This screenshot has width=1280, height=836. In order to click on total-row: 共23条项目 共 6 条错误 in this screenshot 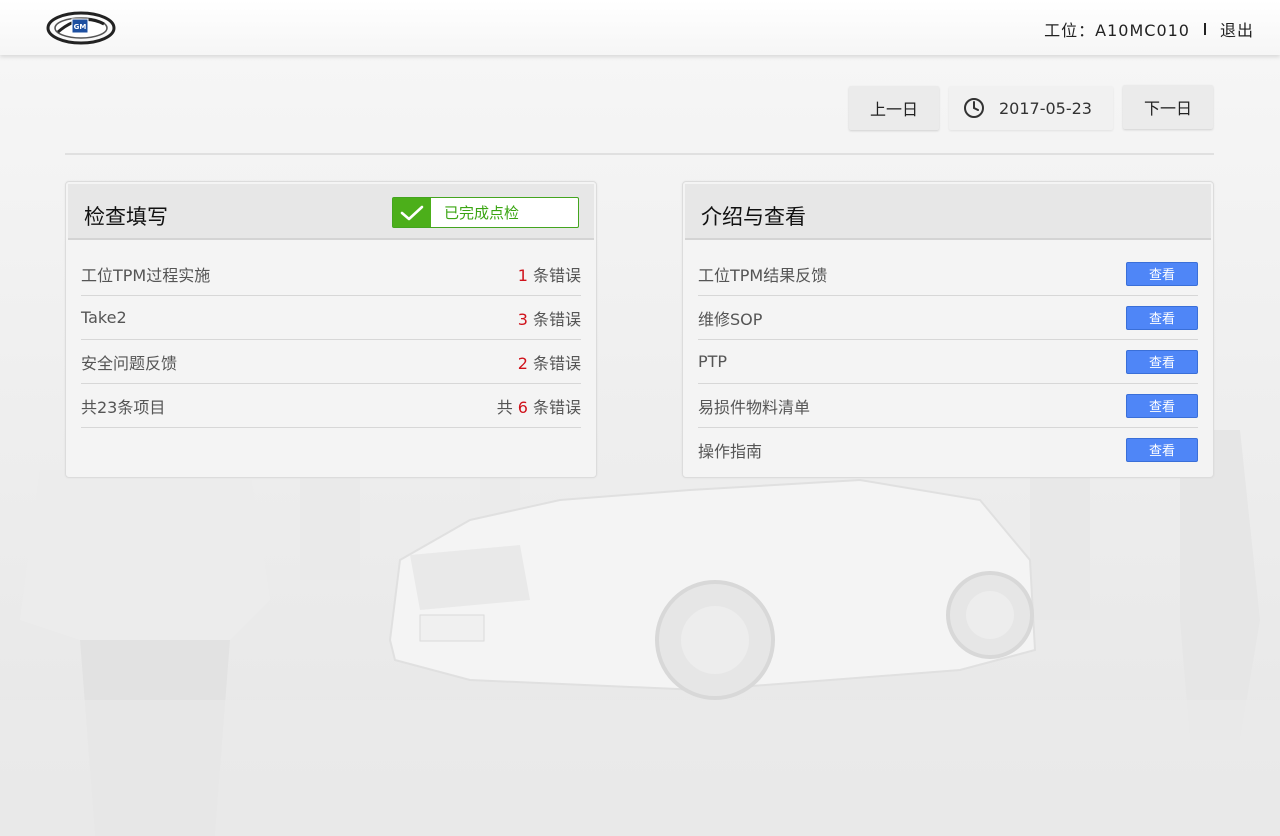, I will do `click(331, 406)`.